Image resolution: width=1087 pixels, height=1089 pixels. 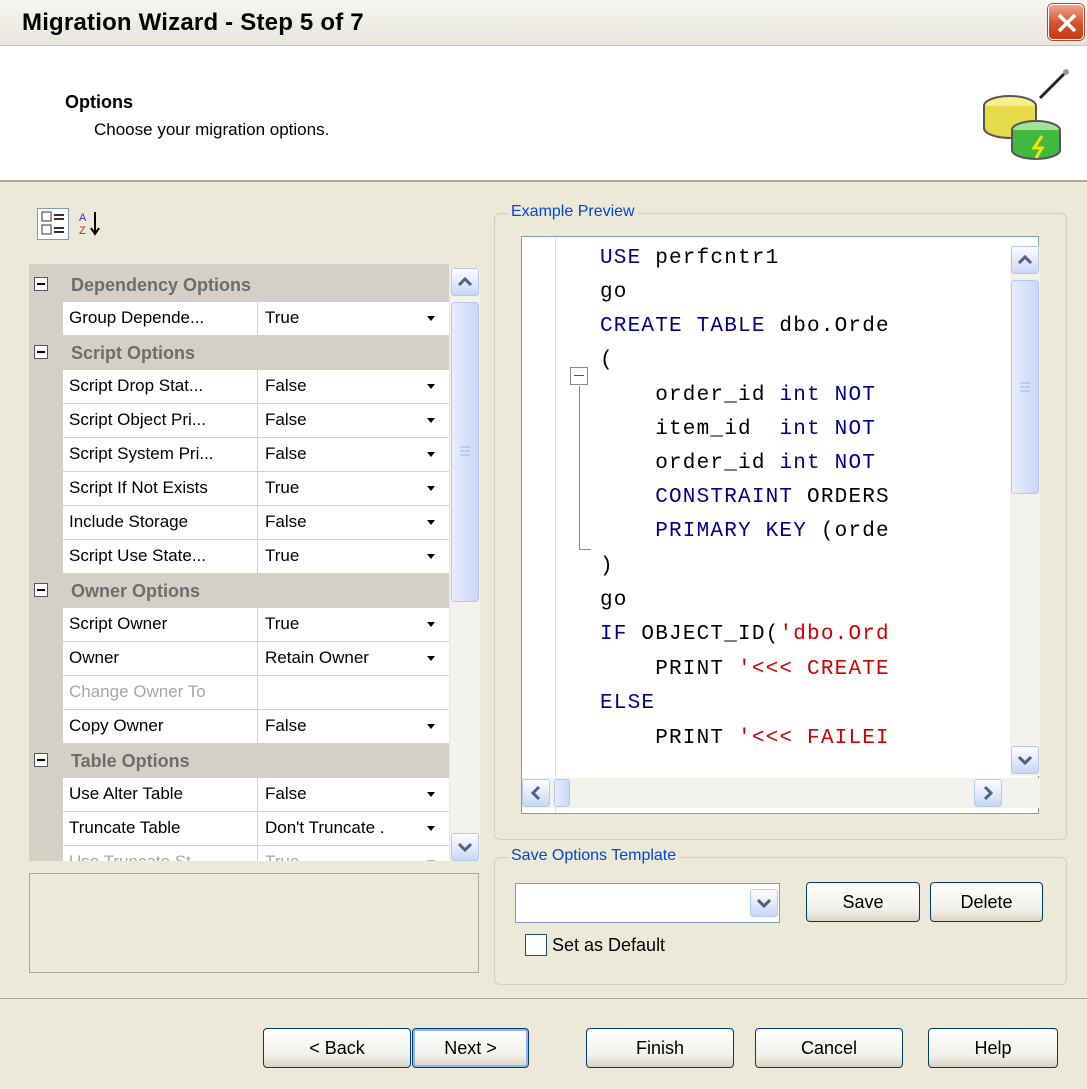 What do you see at coordinates (126, 793) in the screenshot?
I see `property-name: Use Alter Table` at bounding box center [126, 793].